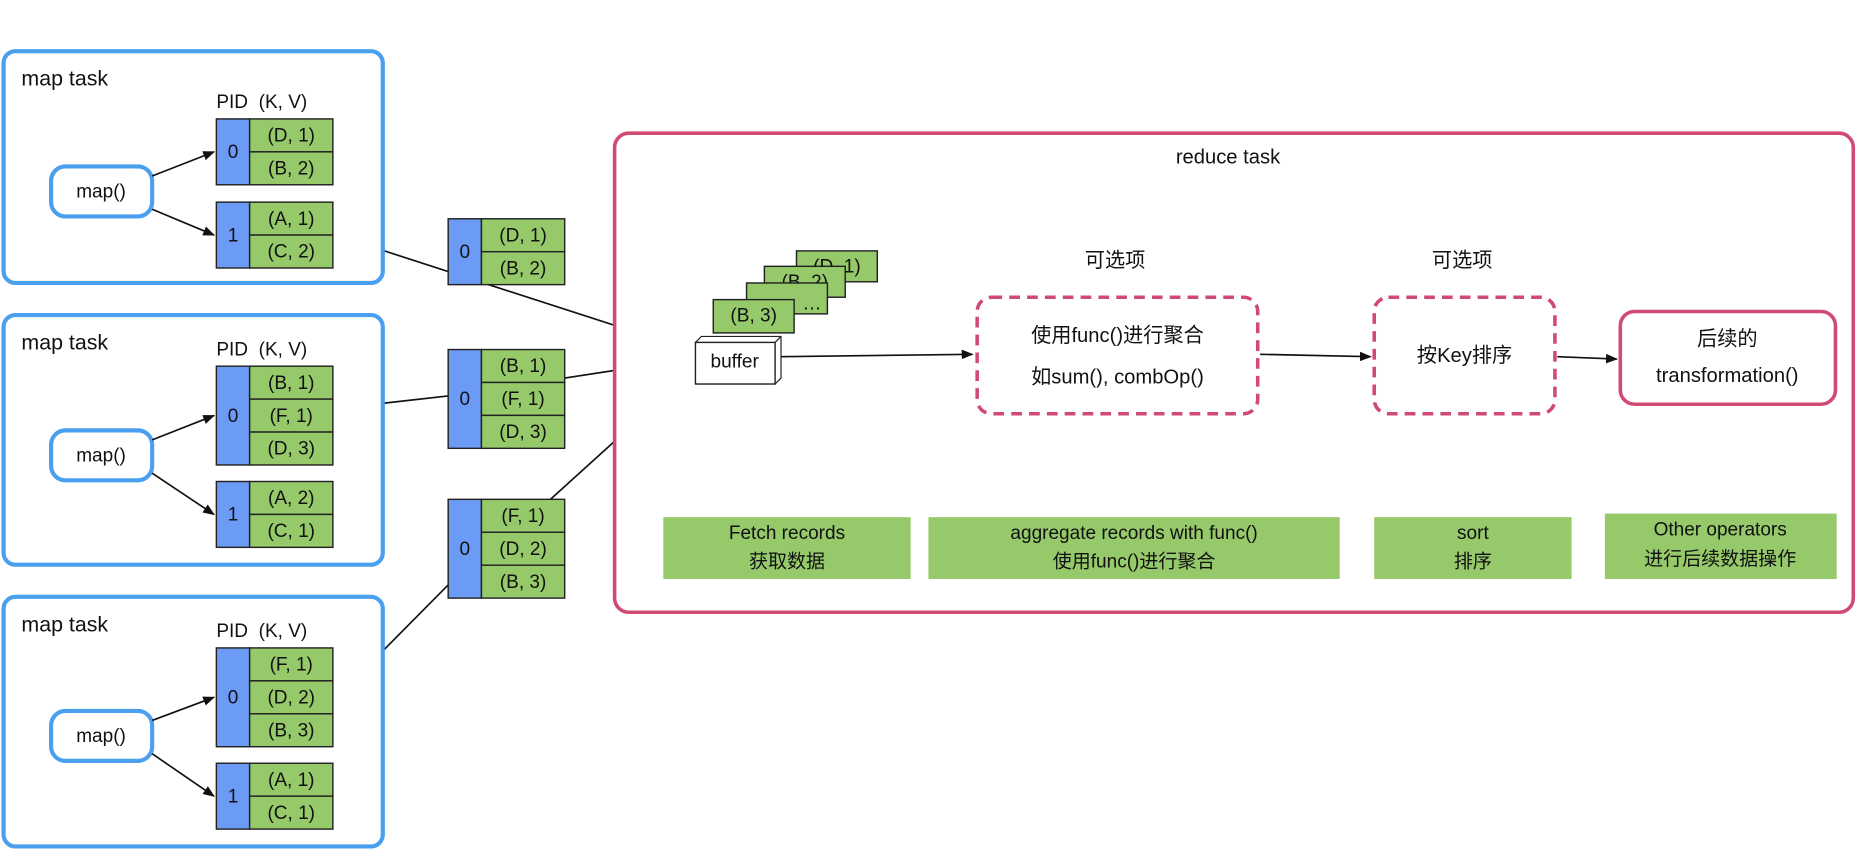 The image size is (1864, 856). What do you see at coordinates (291, 252) in the screenshot?
I see `record: (C, 2)` at bounding box center [291, 252].